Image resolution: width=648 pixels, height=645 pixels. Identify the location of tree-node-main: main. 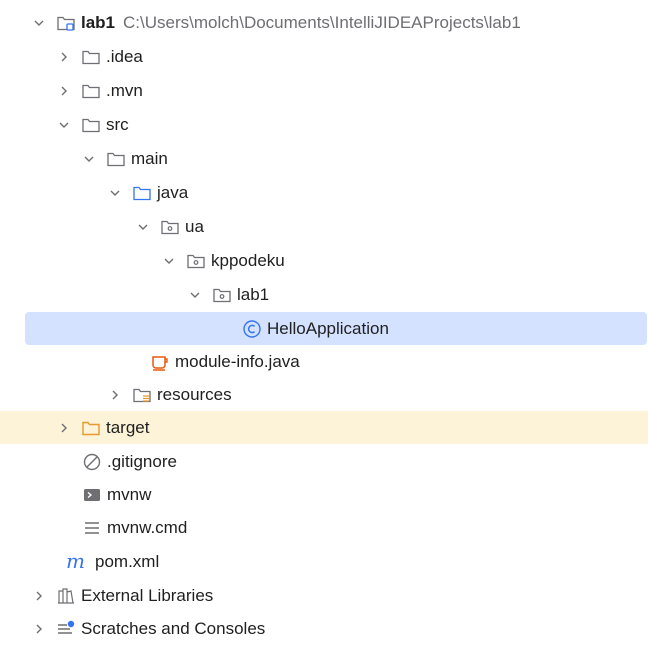
(324, 158).